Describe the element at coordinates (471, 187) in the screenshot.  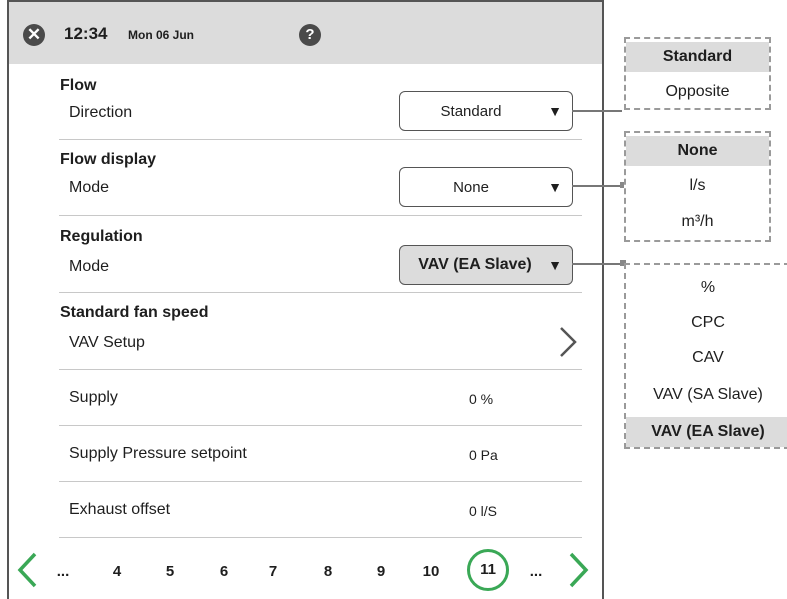
I see `flow-display-value: None` at that location.